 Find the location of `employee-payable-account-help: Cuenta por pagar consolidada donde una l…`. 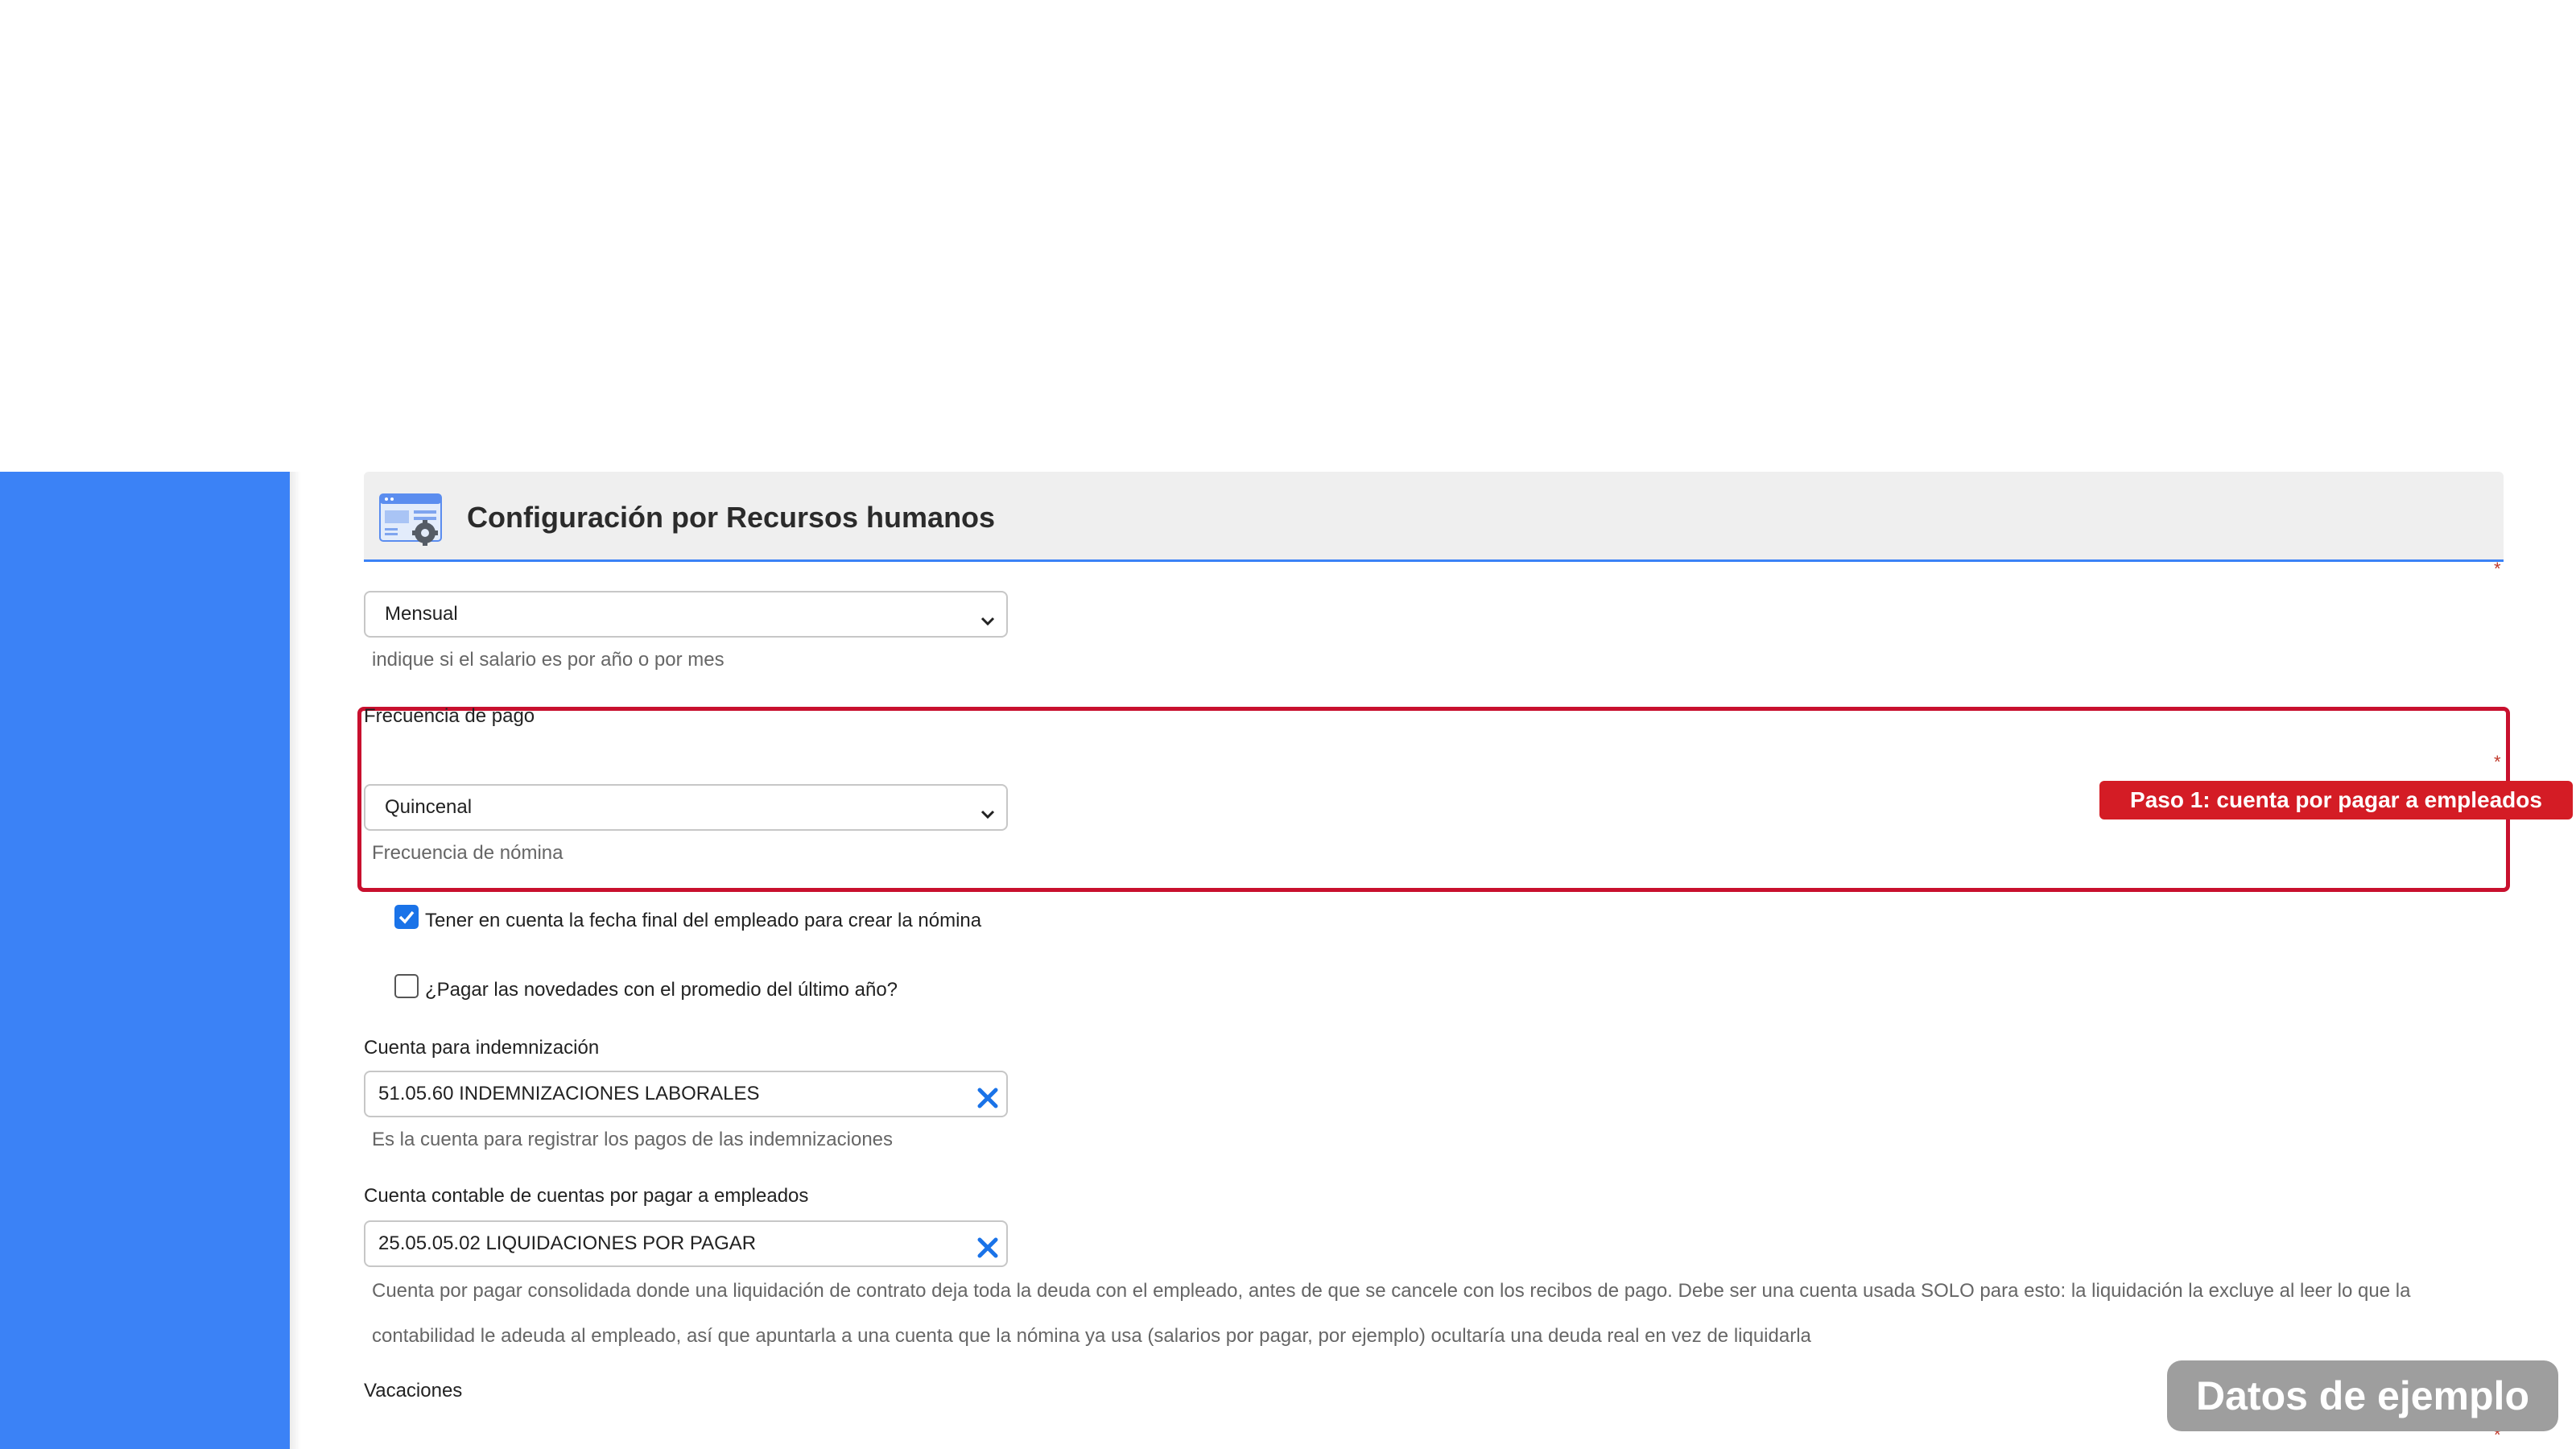

employee-payable-account-help: Cuenta por pagar consolidada donde una l… is located at coordinates (1391, 1313).